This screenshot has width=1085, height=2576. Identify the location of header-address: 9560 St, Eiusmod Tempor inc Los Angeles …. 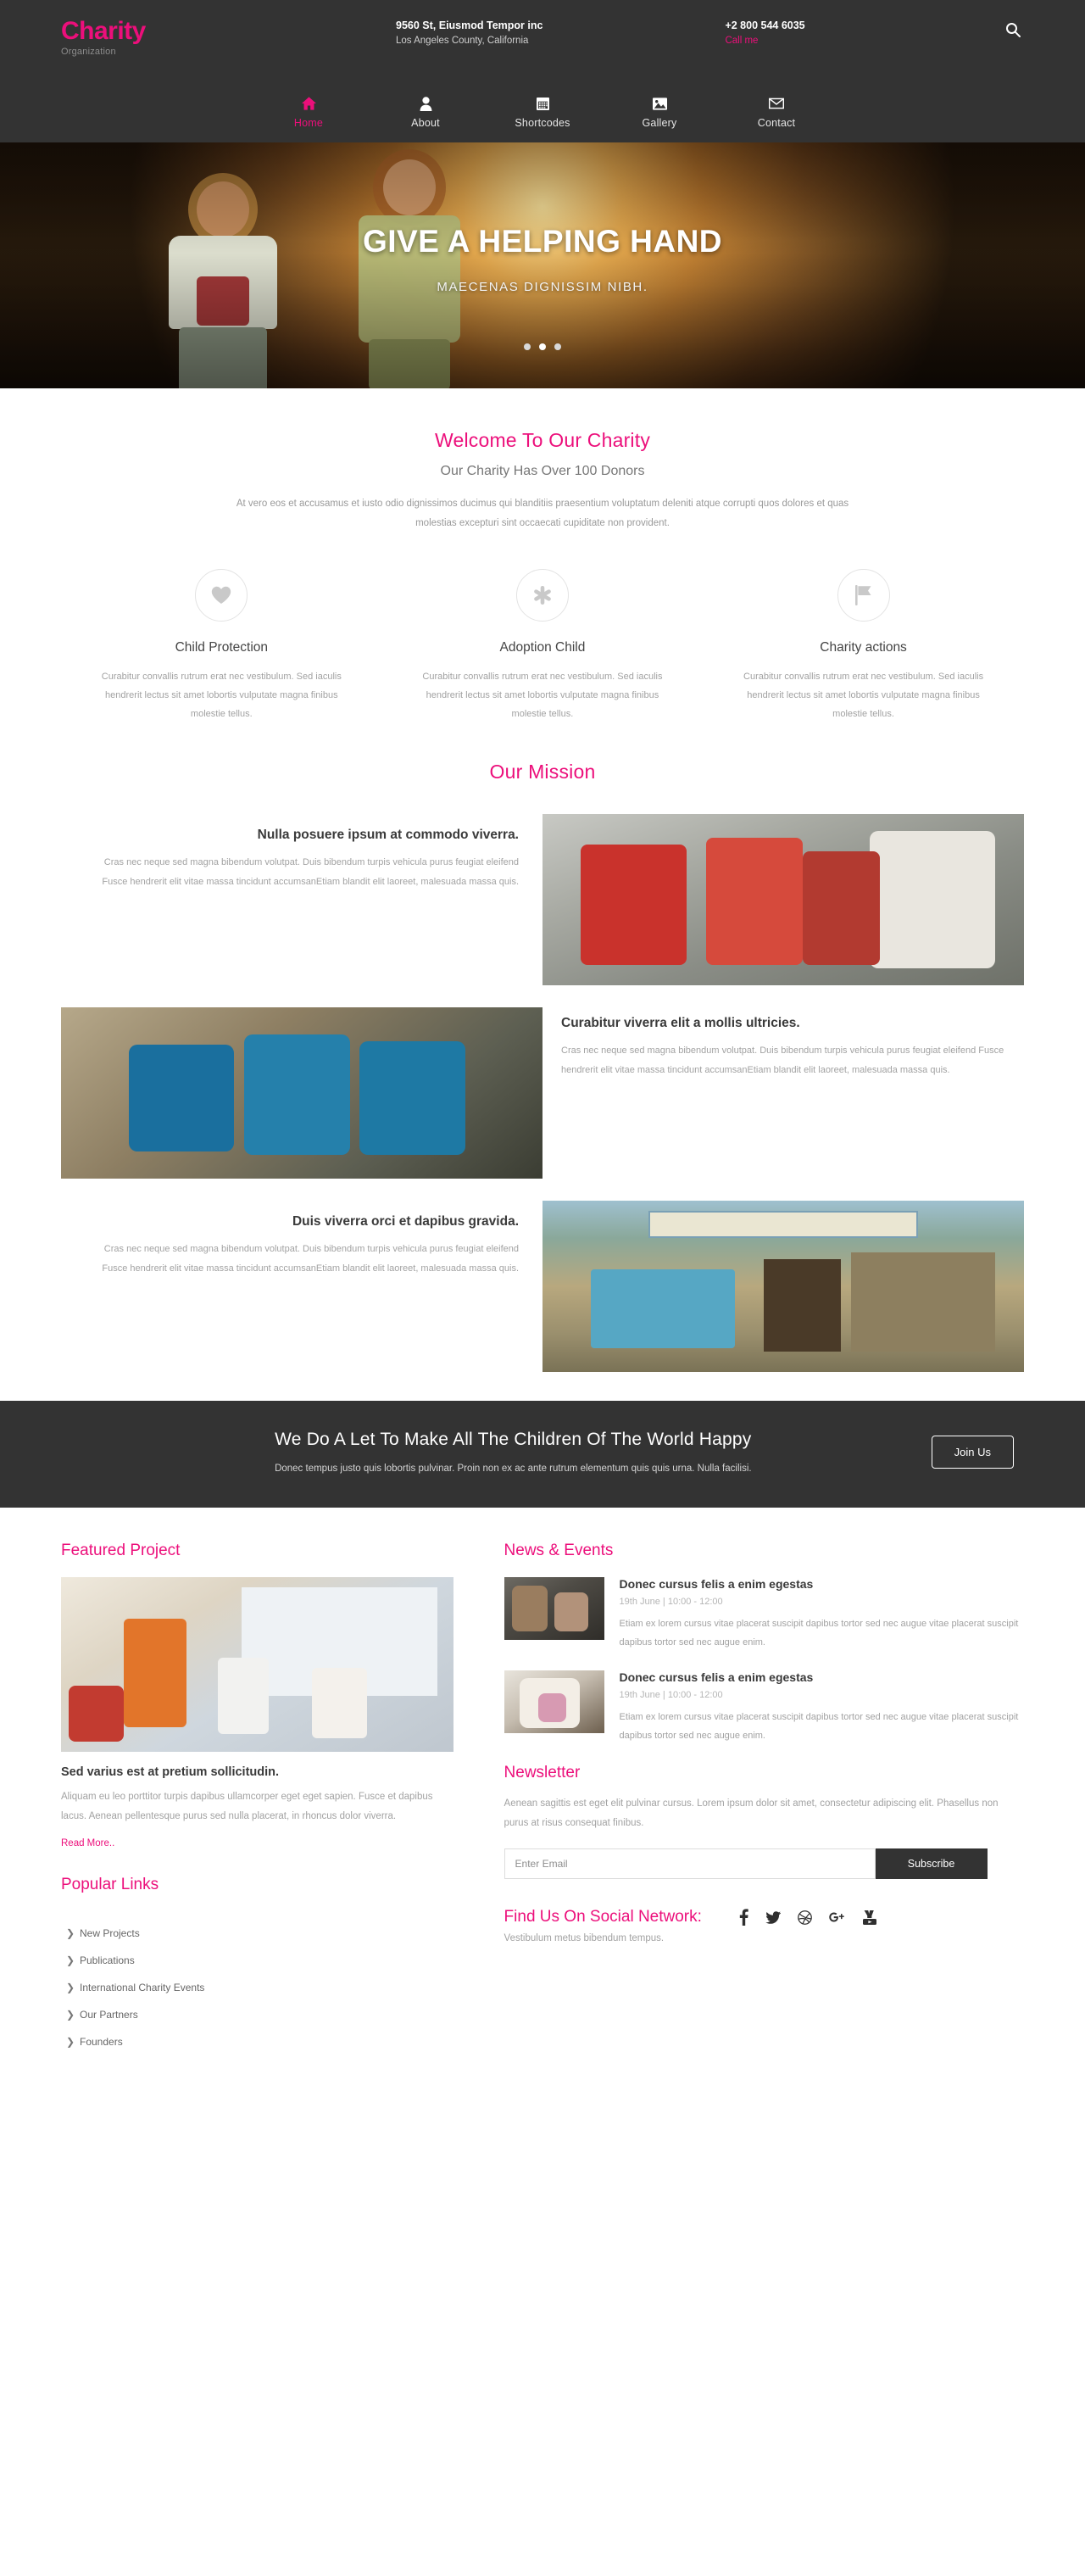
(469, 33).